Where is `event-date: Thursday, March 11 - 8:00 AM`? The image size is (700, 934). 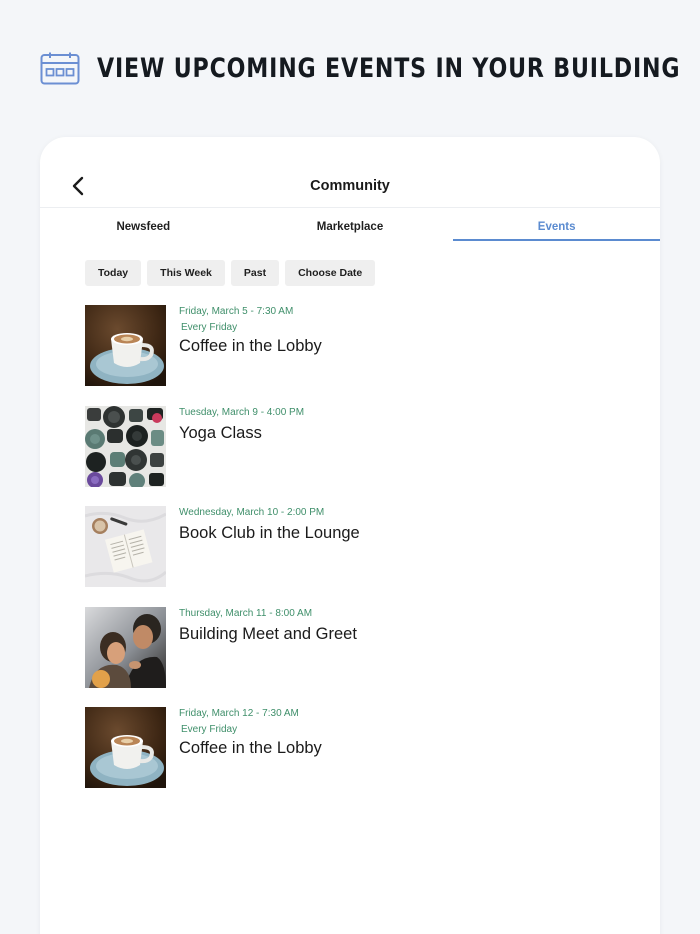
event-date: Thursday, March 11 - 8:00 AM is located at coordinates (246, 613).